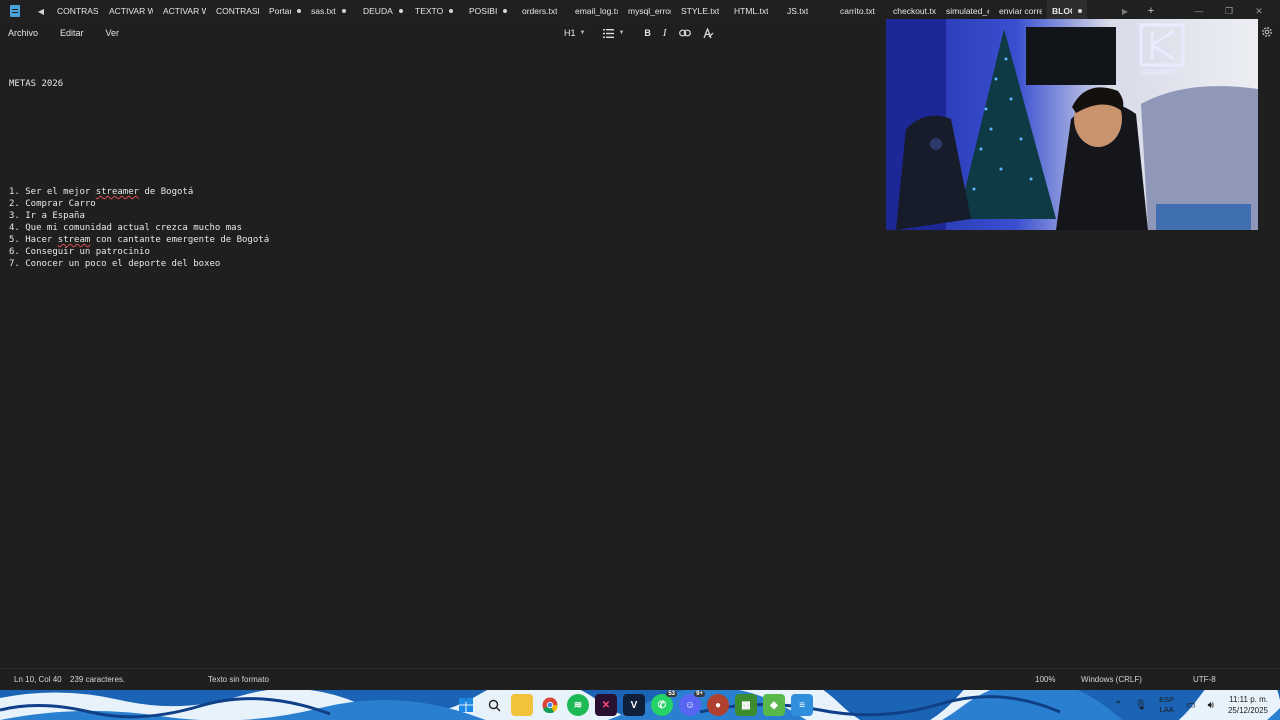 The width and height of the screenshot is (1280, 720). What do you see at coordinates (718, 705) in the screenshot?
I see `obs-icon: ●` at bounding box center [718, 705].